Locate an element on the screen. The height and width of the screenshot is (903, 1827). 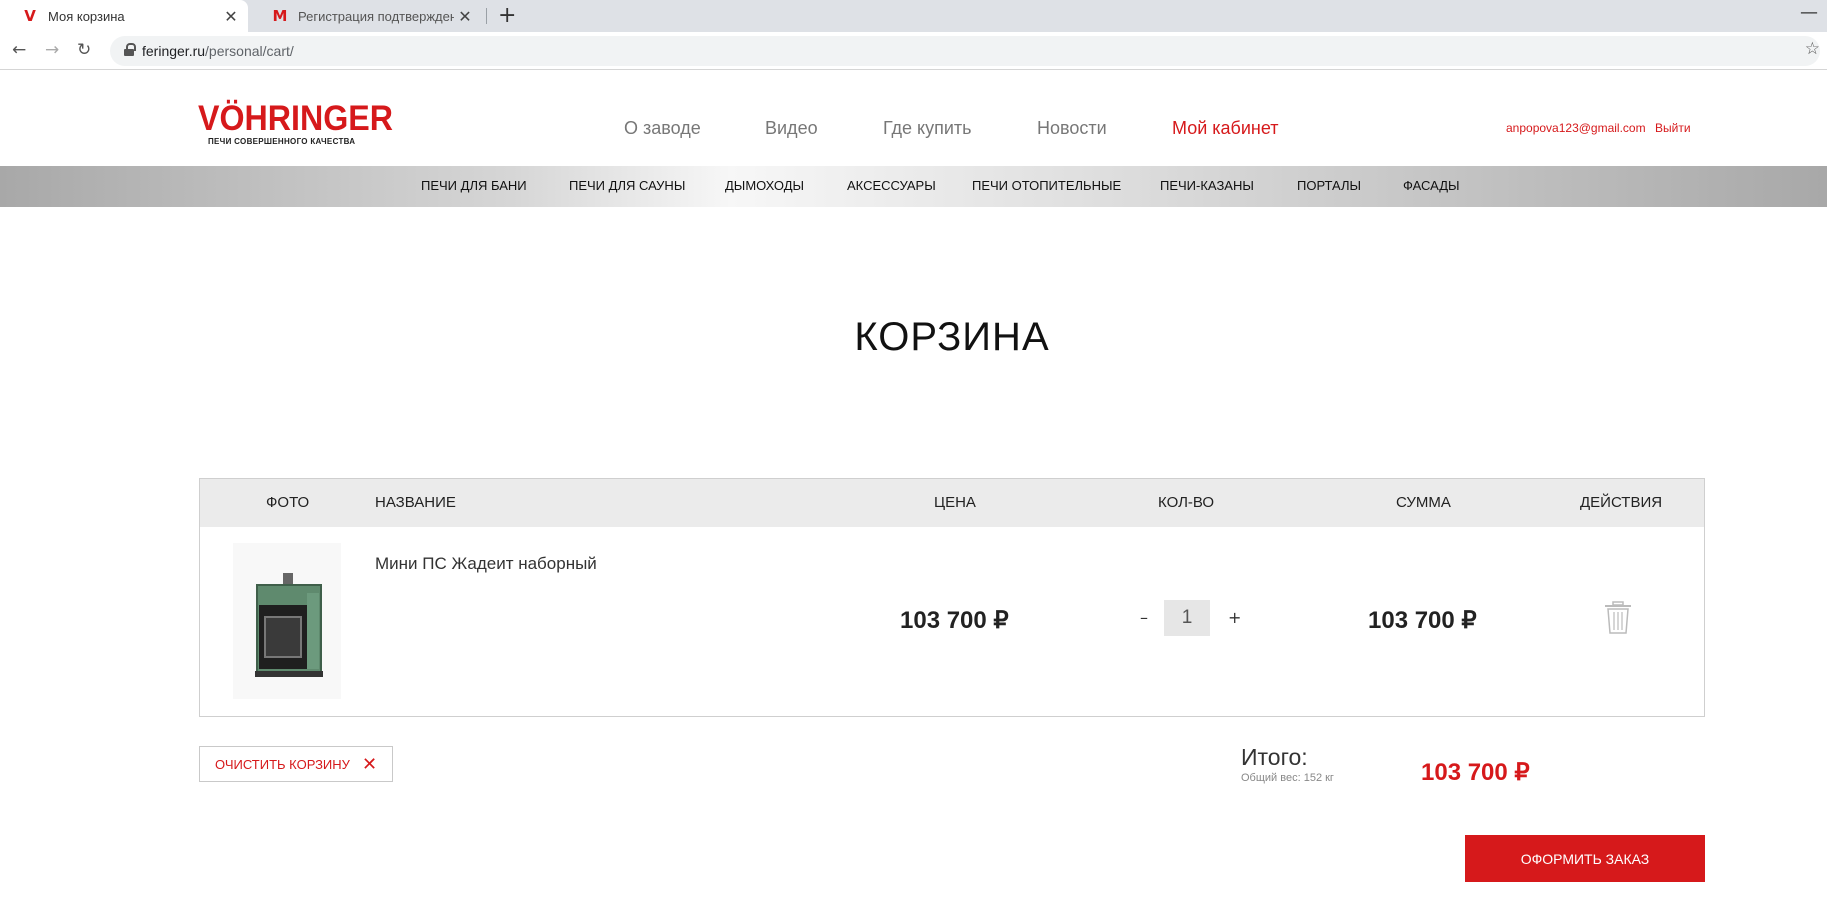
nav-news: Новости is located at coordinates (1072, 128).